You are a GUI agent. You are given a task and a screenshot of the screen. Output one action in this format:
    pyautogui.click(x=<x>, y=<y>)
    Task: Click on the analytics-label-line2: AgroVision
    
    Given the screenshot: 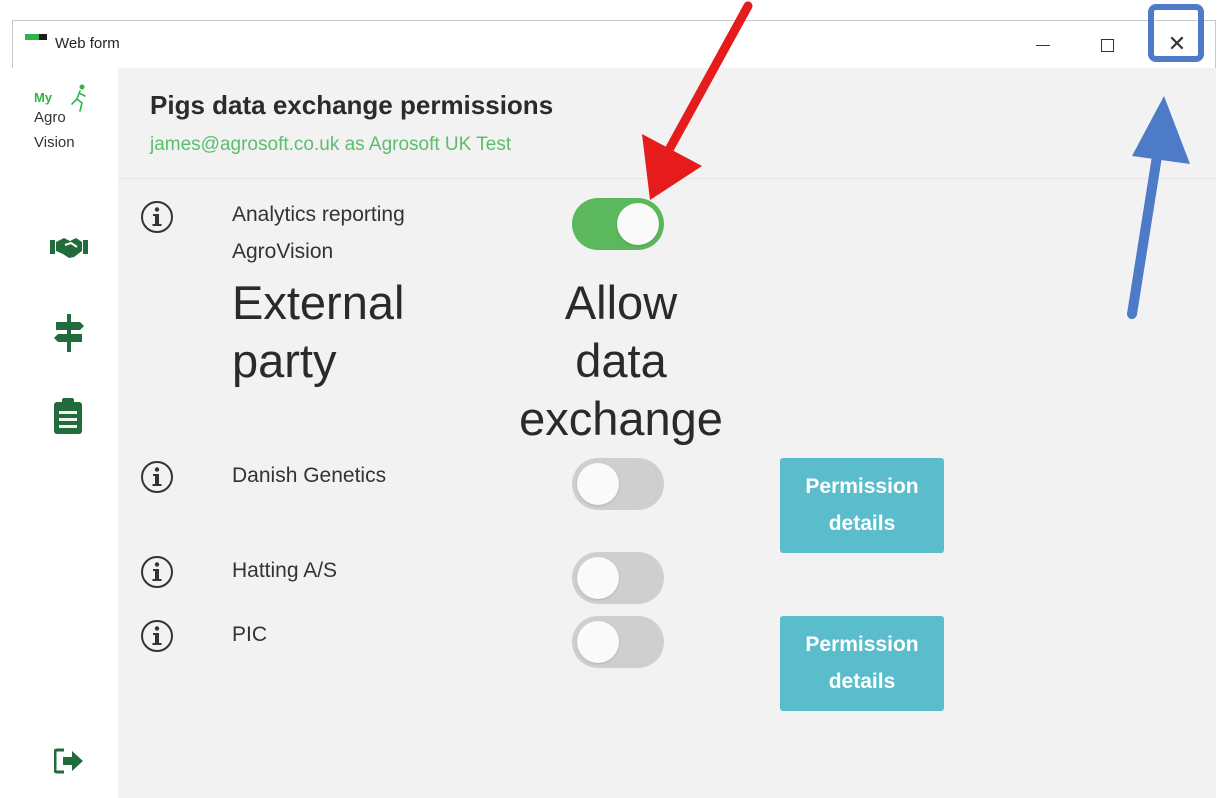 What is the action you would take?
    pyautogui.click(x=283, y=251)
    